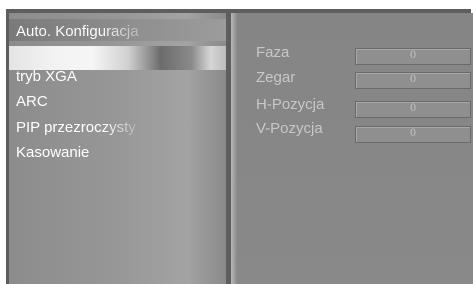  I want to click on menu-item-auto-configuration: Auto. Konfiguracja, so click(117, 30).